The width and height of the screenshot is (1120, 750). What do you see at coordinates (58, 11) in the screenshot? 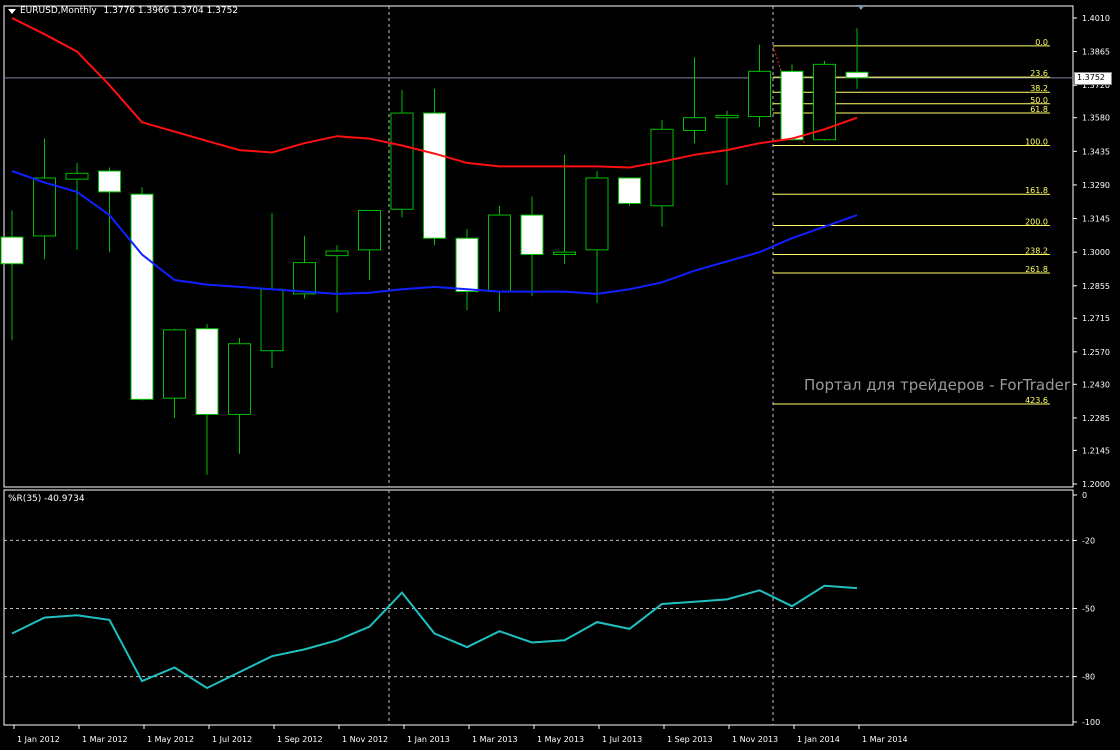
I see `symbol-label: EURUSD,Monthly` at bounding box center [58, 11].